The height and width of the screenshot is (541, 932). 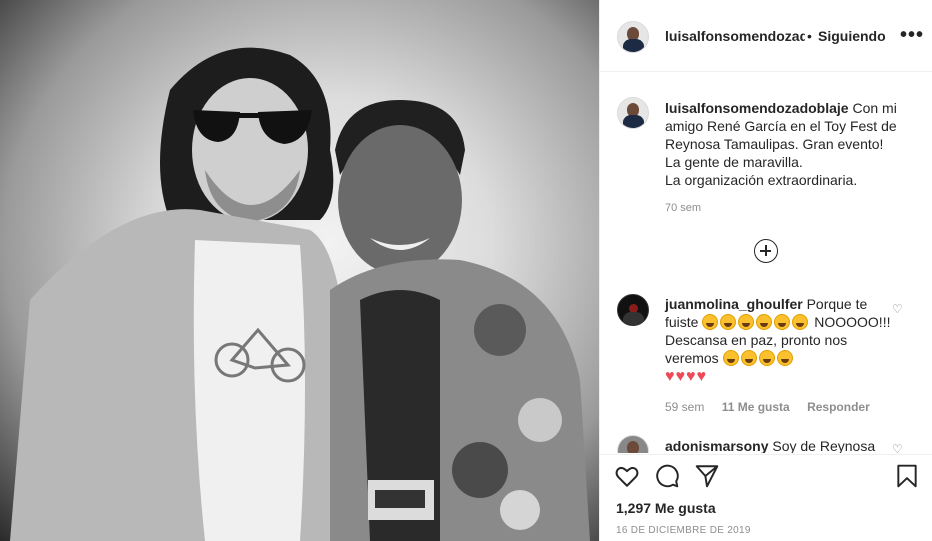 I want to click on caption-username: luisalfonsomendozadoblaje, so click(x=757, y=108).